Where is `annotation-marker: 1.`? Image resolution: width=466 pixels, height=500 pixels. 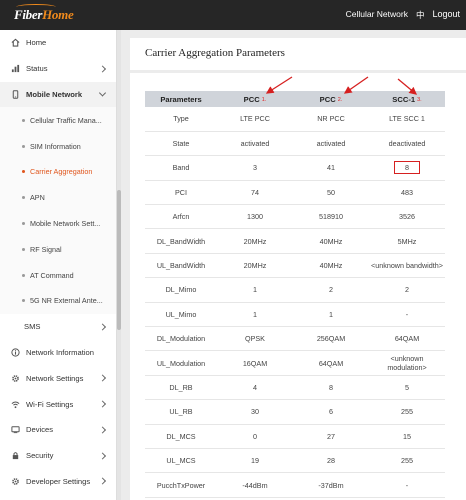
annotation-marker: 1. is located at coordinates (264, 99).